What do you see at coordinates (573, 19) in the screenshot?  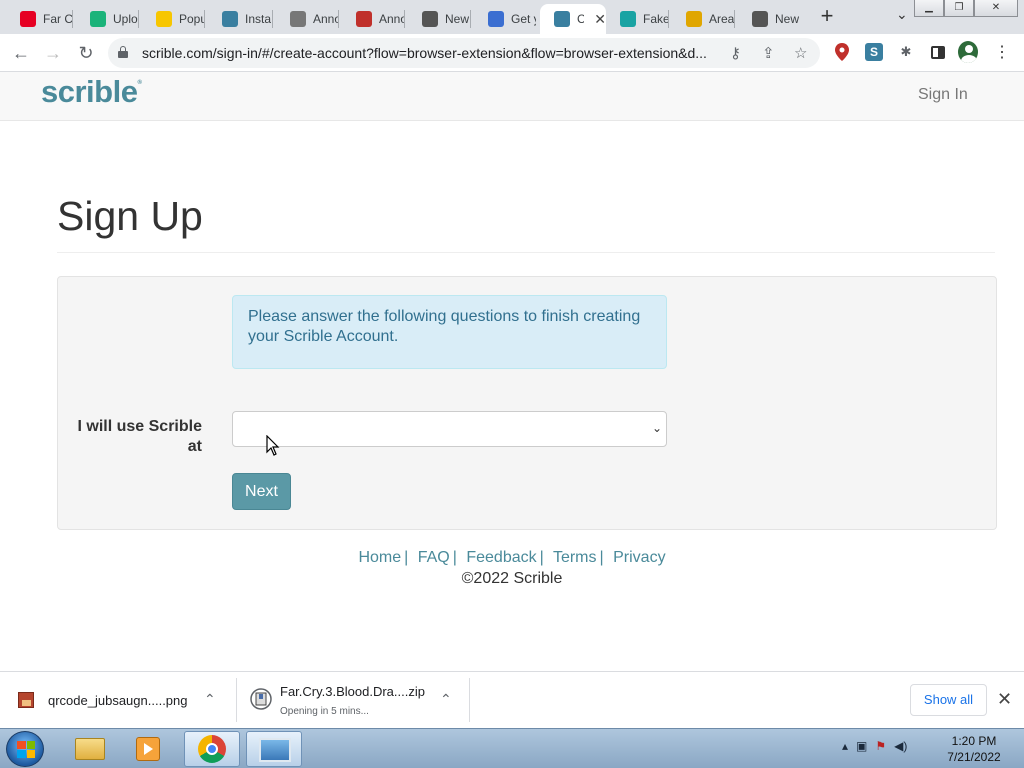 I see `browser-tab: C ✕` at bounding box center [573, 19].